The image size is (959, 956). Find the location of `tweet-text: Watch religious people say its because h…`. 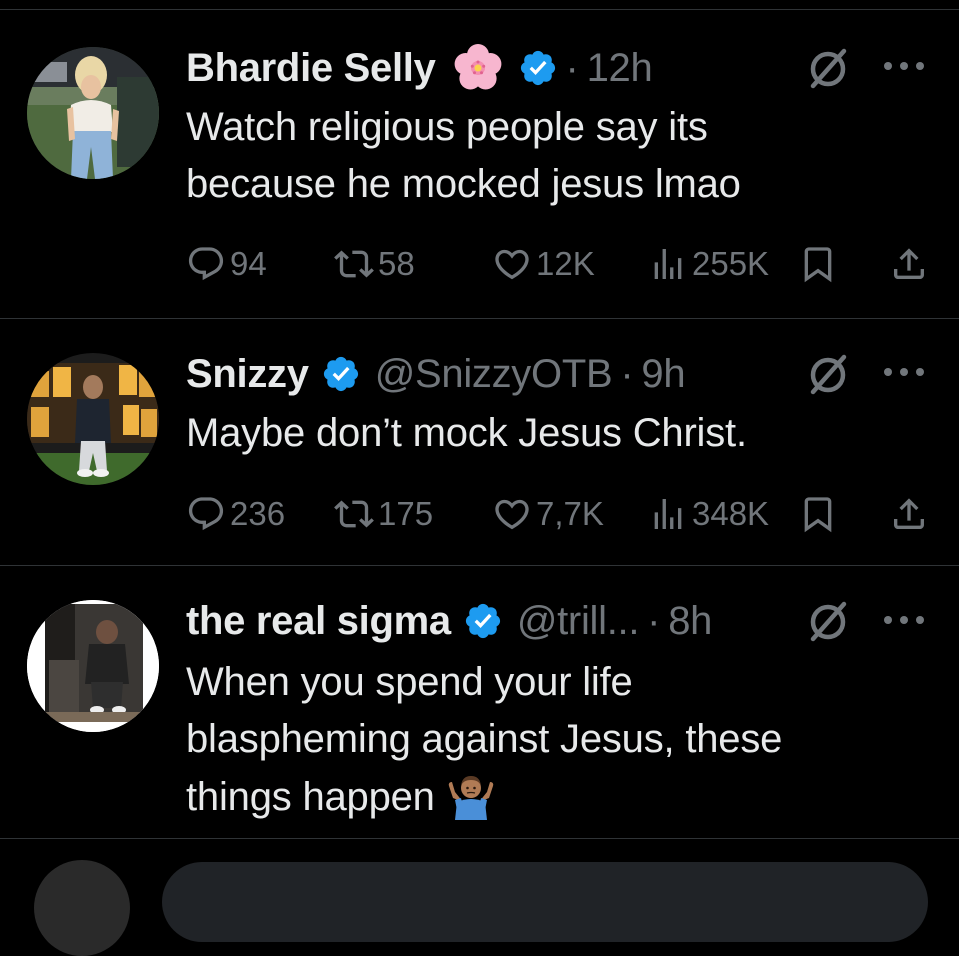

tweet-text: Watch religious people say its because h… is located at coordinates (546, 156).